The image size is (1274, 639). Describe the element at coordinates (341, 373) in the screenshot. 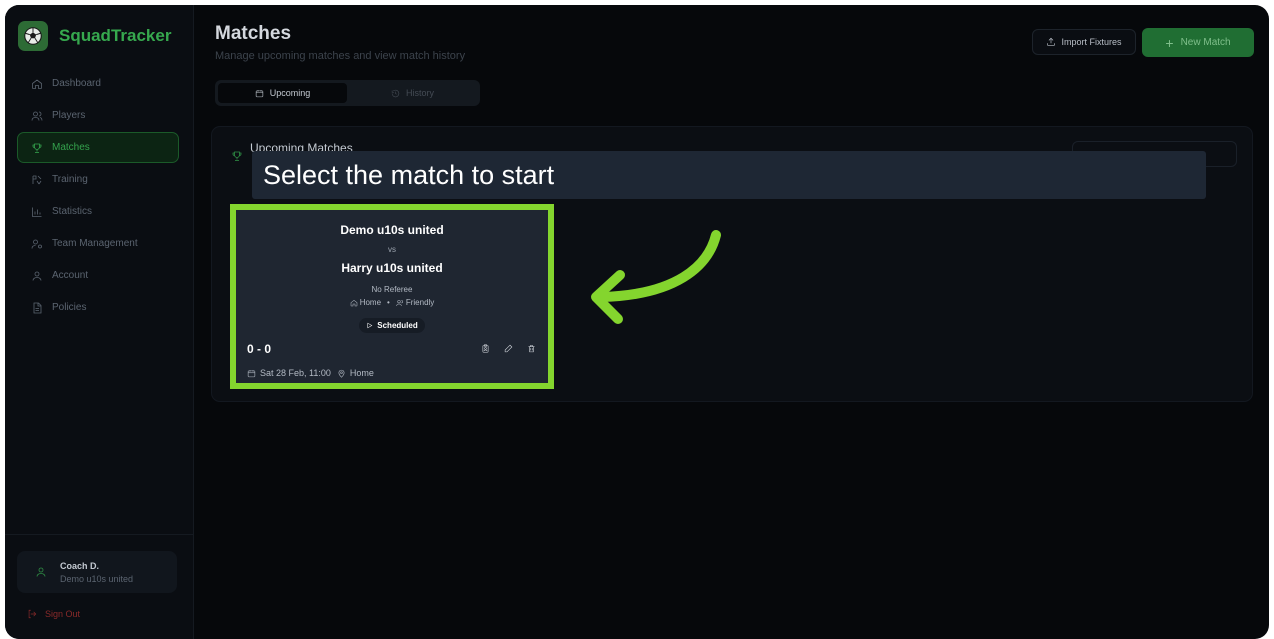

I see `location-pin-icon` at that location.